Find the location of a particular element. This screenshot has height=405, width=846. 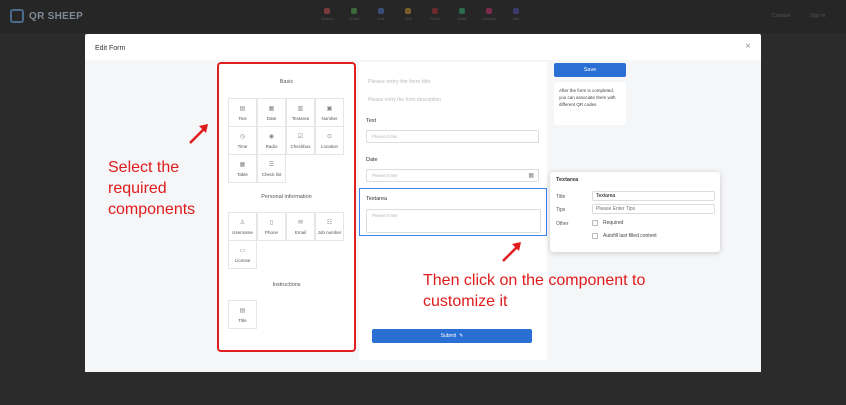

component-tile-label: Date is located at coordinates (271, 118).